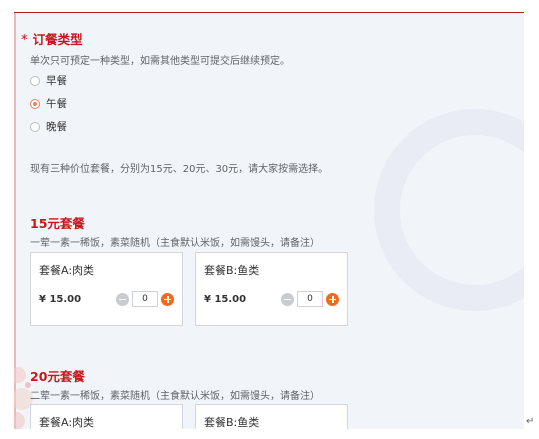 Image resolution: width=539 pixels, height=439 pixels. I want to click on meal-card-15-b: 套餐B:鱼类 ¥ 15.00, so click(271, 289).